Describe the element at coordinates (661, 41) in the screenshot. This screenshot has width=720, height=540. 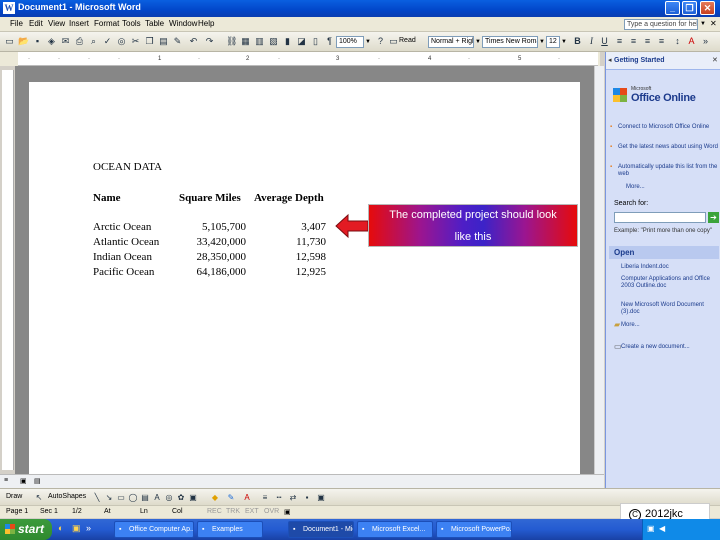
I see `justify-icon: ≡` at that location.